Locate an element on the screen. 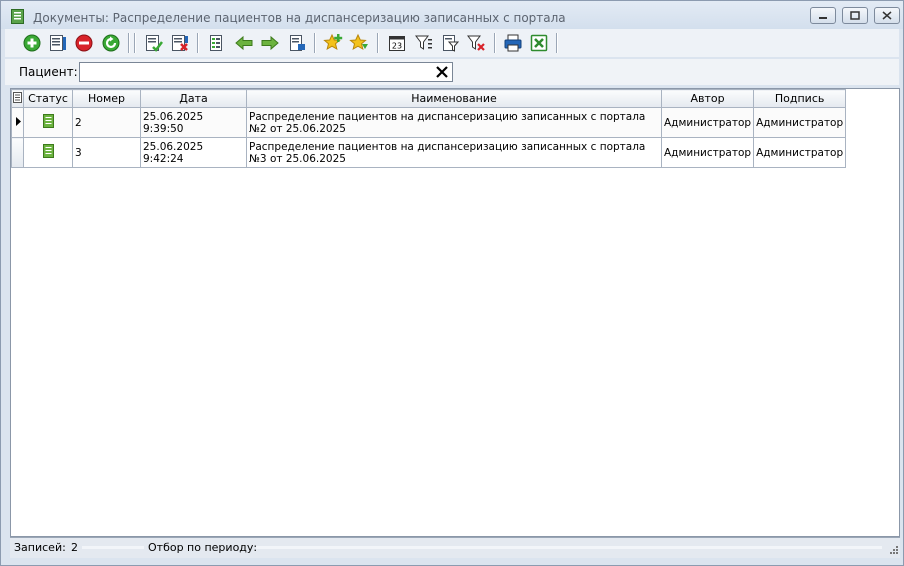  export-button is located at coordinates (297, 43).